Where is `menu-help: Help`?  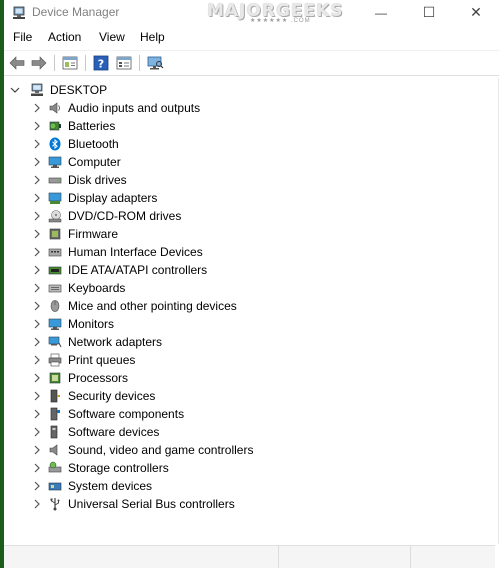
menu-help: Help is located at coordinates (152, 37).